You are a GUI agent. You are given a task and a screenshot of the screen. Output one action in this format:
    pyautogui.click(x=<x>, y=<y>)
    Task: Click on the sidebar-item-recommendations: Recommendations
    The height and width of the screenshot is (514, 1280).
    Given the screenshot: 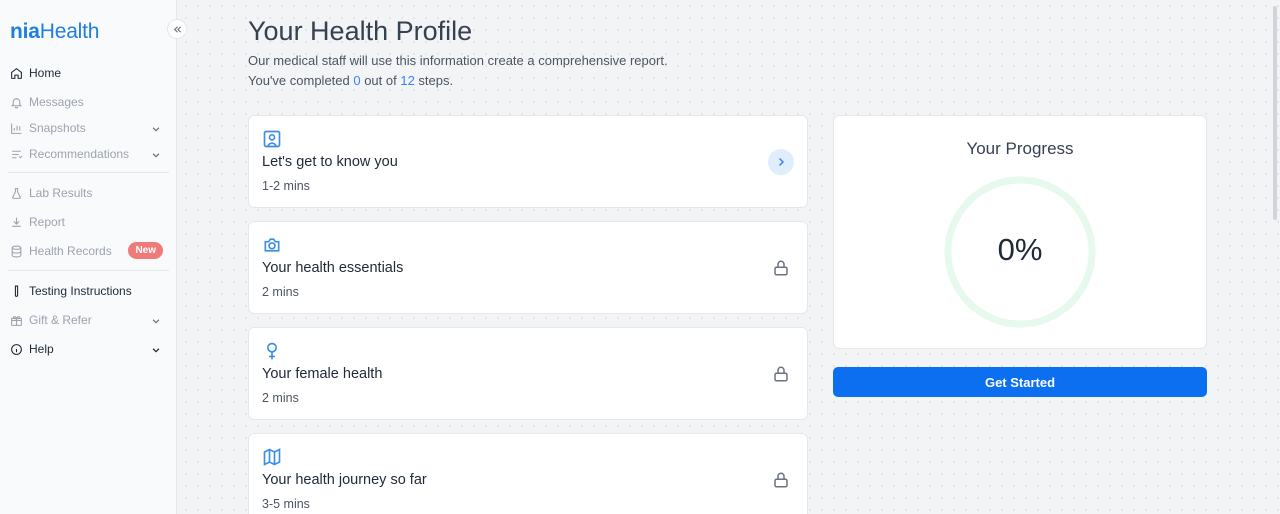 What is the action you would take?
    pyautogui.click(x=87, y=154)
    